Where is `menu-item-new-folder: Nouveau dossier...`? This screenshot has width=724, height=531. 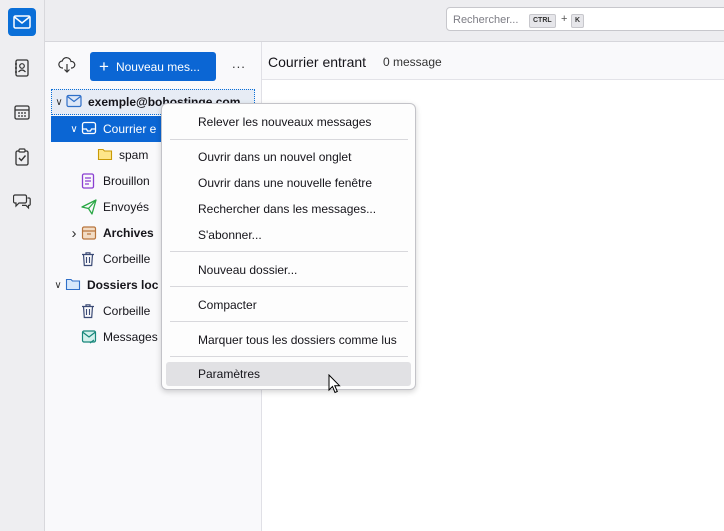 menu-item-new-folder: Nouveau dossier... is located at coordinates (288, 270).